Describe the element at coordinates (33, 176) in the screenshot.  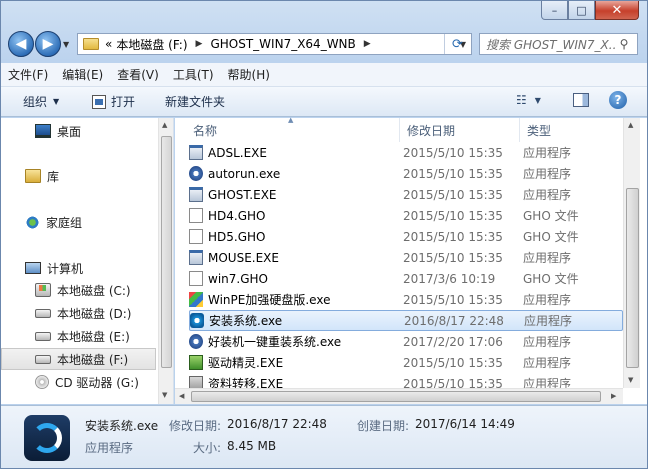
I see `library-icon` at that location.